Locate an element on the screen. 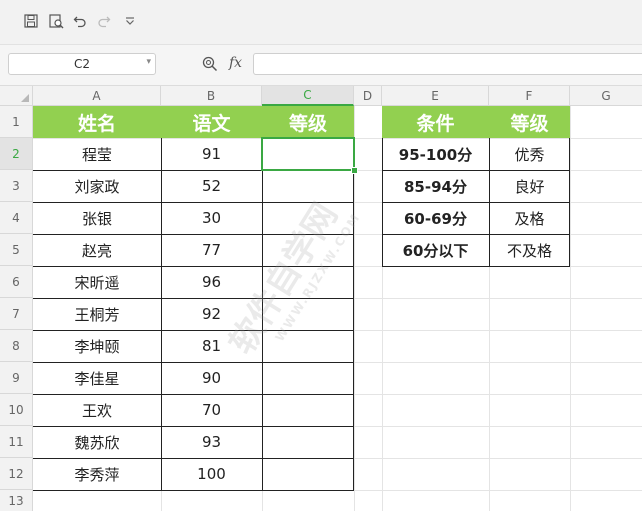  row-header-11: 11 is located at coordinates (16, 442).